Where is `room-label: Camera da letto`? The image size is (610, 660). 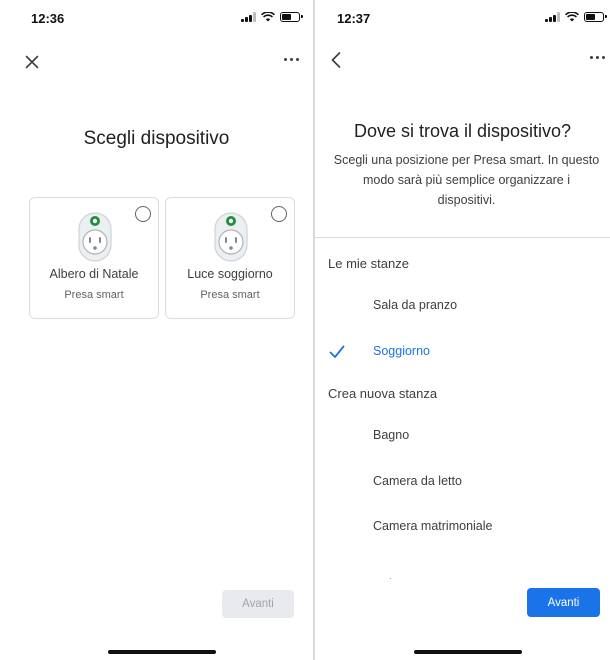
room-label: Camera da letto is located at coordinates (417, 481).